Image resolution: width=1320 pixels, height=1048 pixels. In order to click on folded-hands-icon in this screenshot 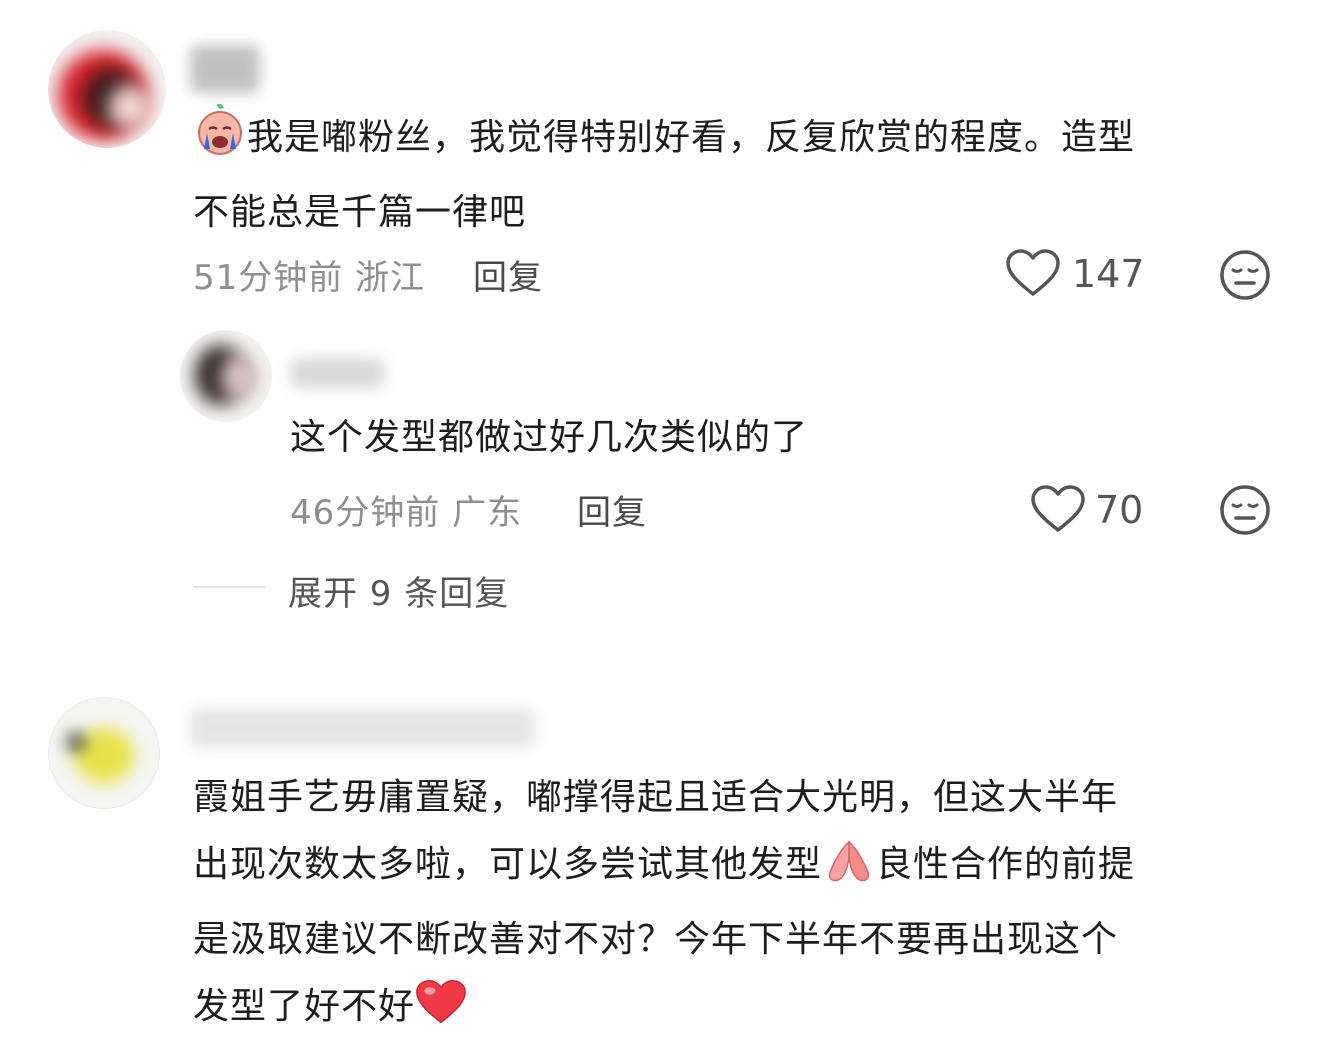, I will do `click(849, 872)`.